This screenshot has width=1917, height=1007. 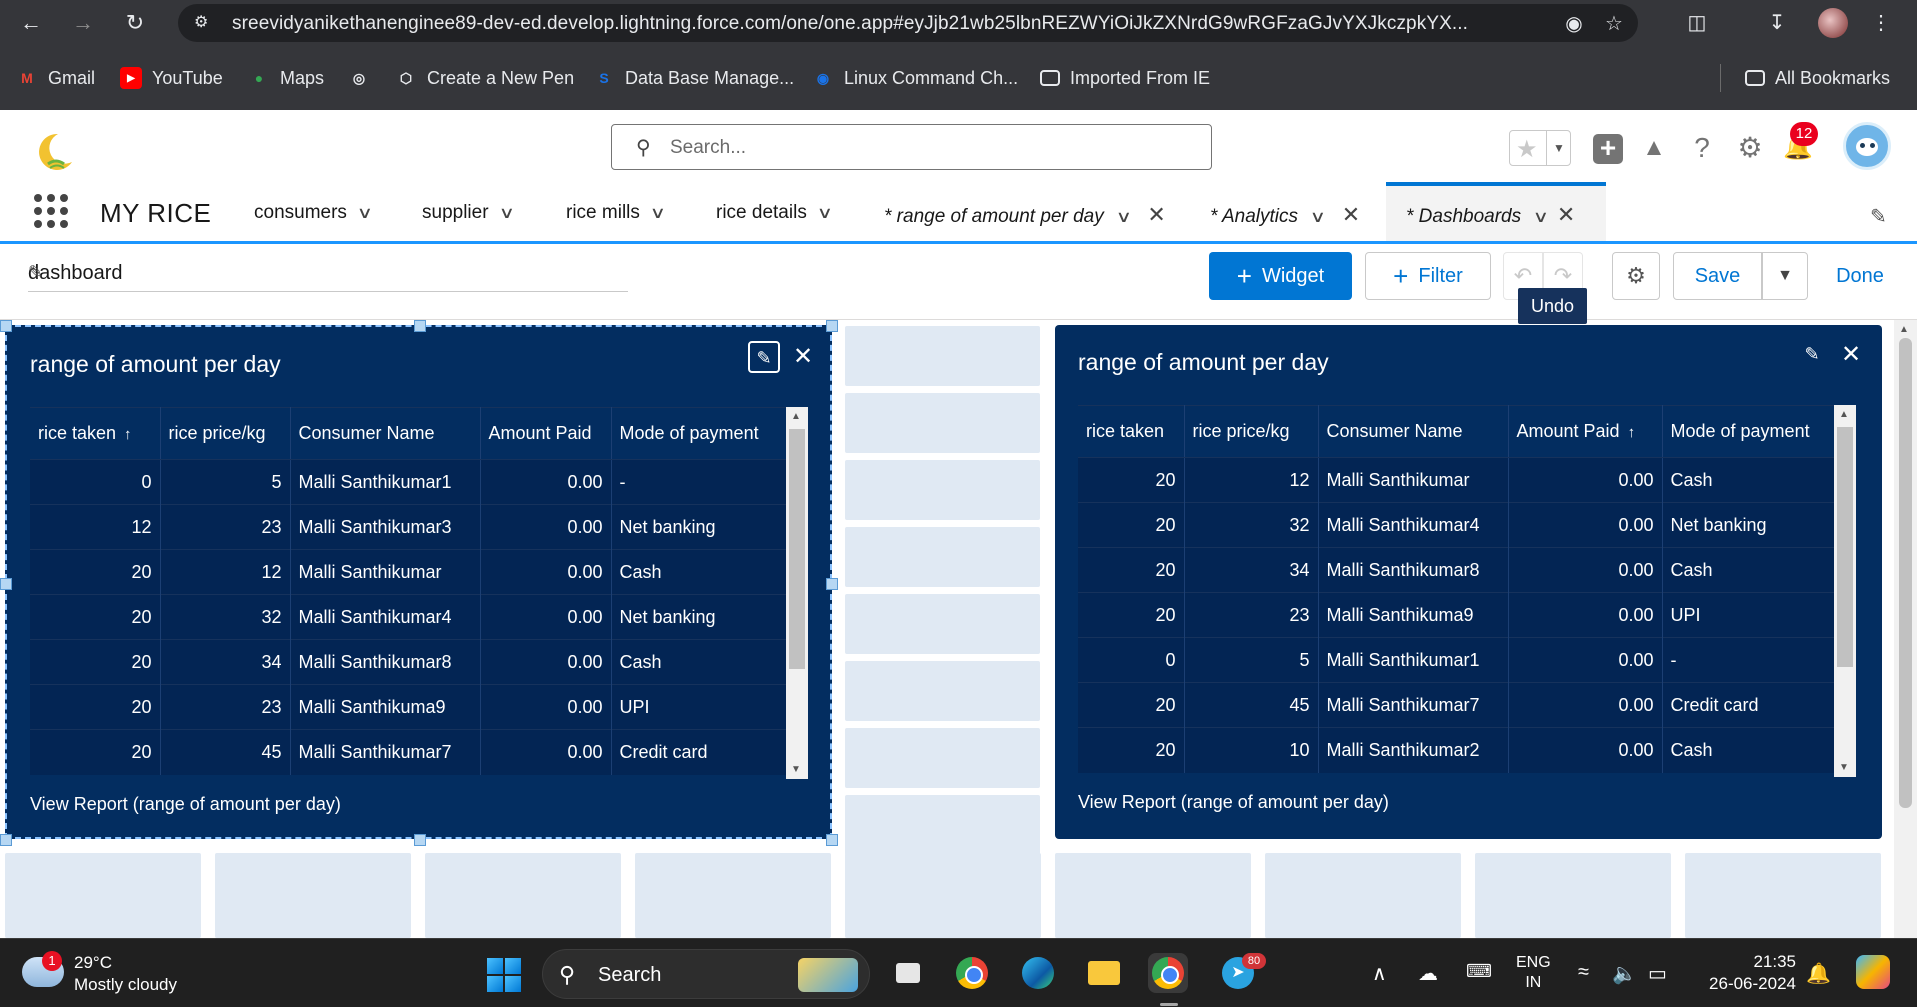 I want to click on tab-analytics: * Analytics ∨ ✕, so click(x=1285, y=211).